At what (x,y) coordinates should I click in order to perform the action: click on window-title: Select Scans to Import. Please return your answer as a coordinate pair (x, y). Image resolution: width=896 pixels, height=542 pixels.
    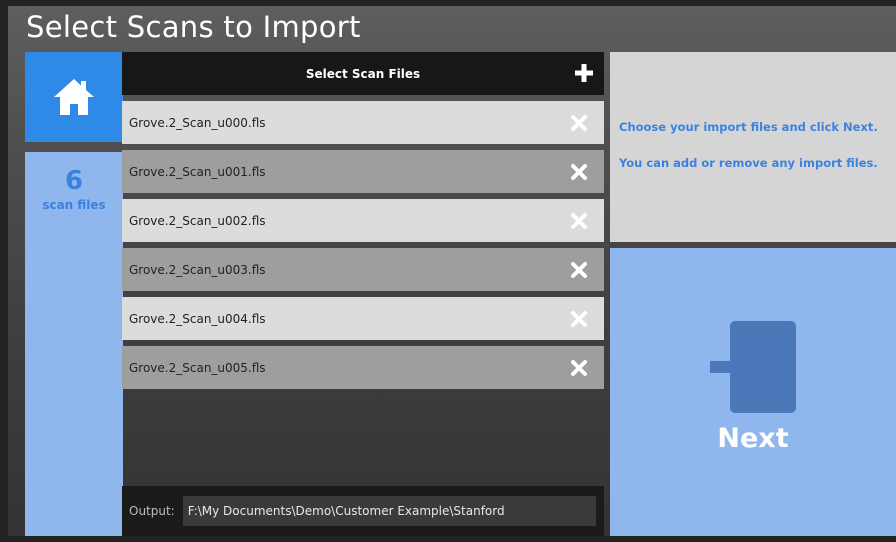
    Looking at the image, I should click on (193, 27).